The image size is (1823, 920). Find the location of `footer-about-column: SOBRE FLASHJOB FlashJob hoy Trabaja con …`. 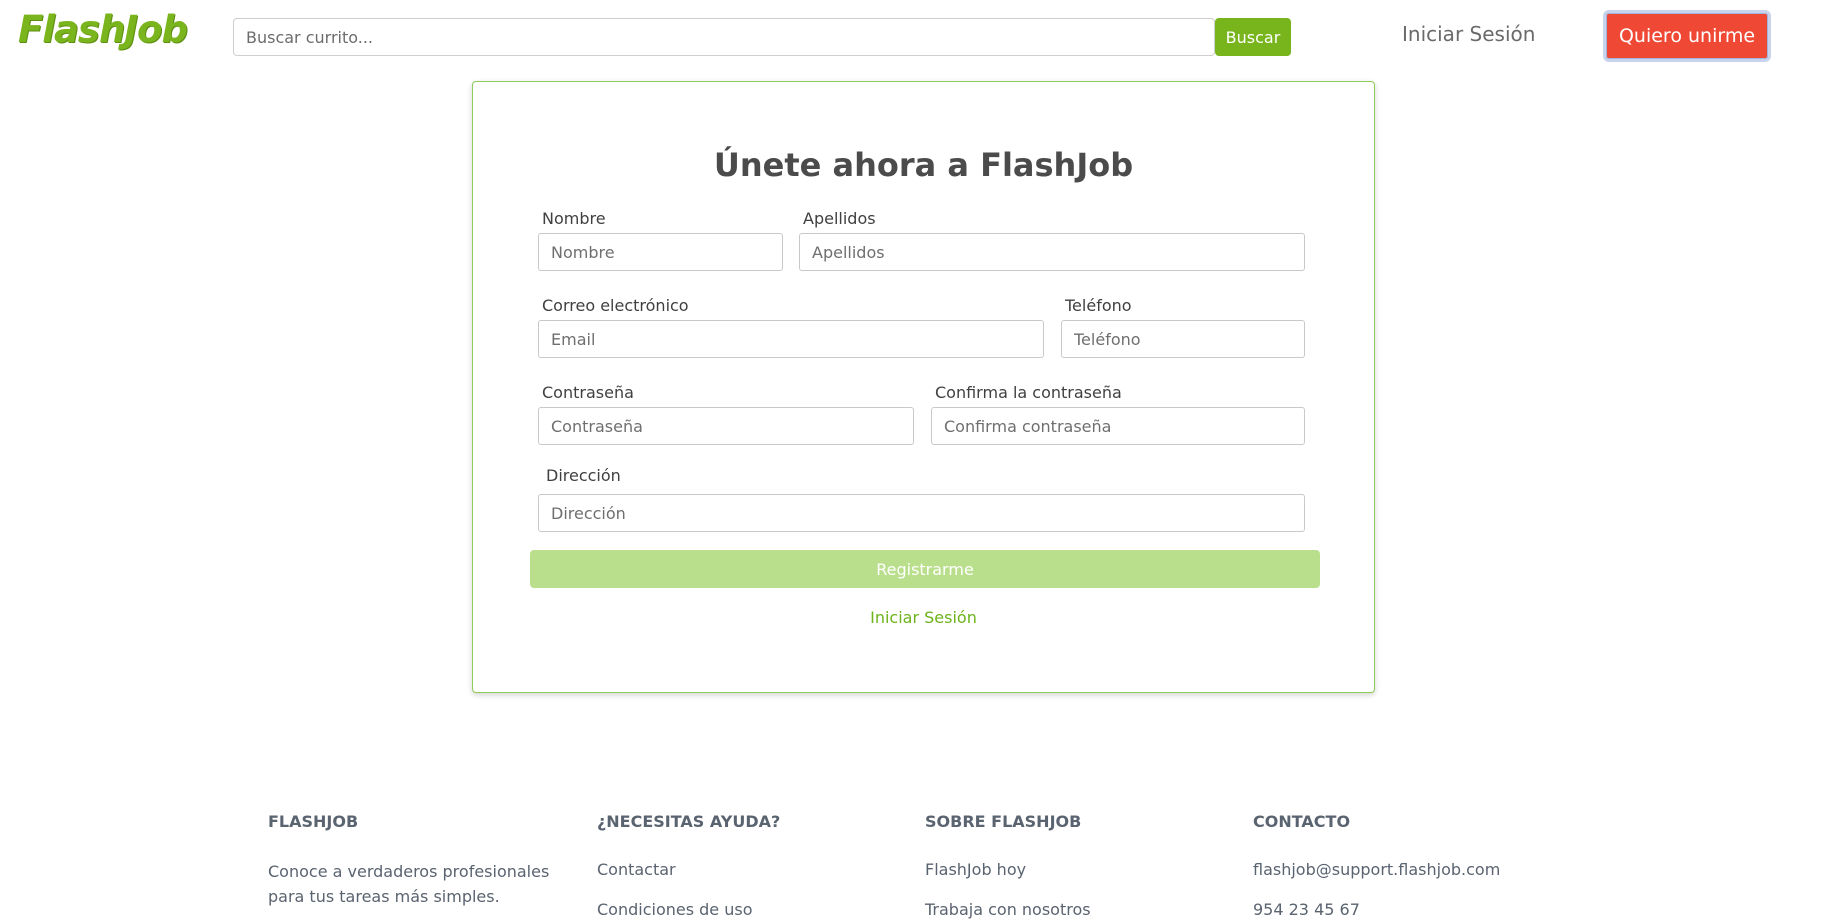

footer-about-column: SOBRE FLASHJOB FlashJob hoy Trabaja con … is located at coordinates (1075, 866).